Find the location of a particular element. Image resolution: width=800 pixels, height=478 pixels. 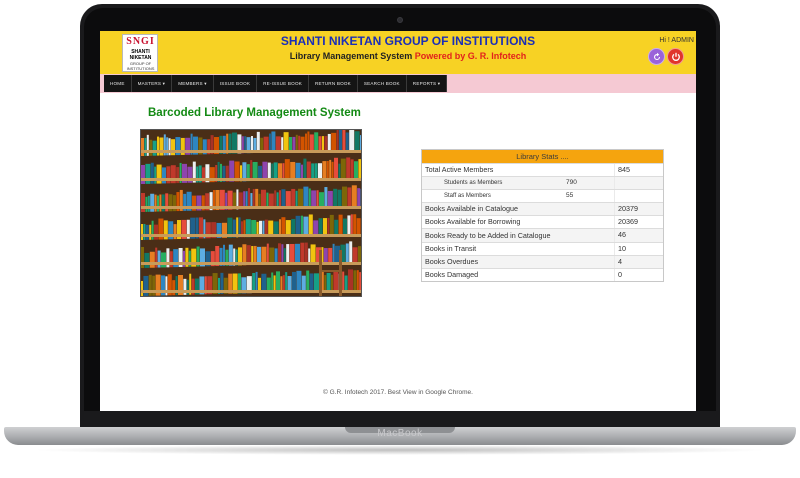

nav-masters: MASTERS ▾ is located at coordinates (152, 83).